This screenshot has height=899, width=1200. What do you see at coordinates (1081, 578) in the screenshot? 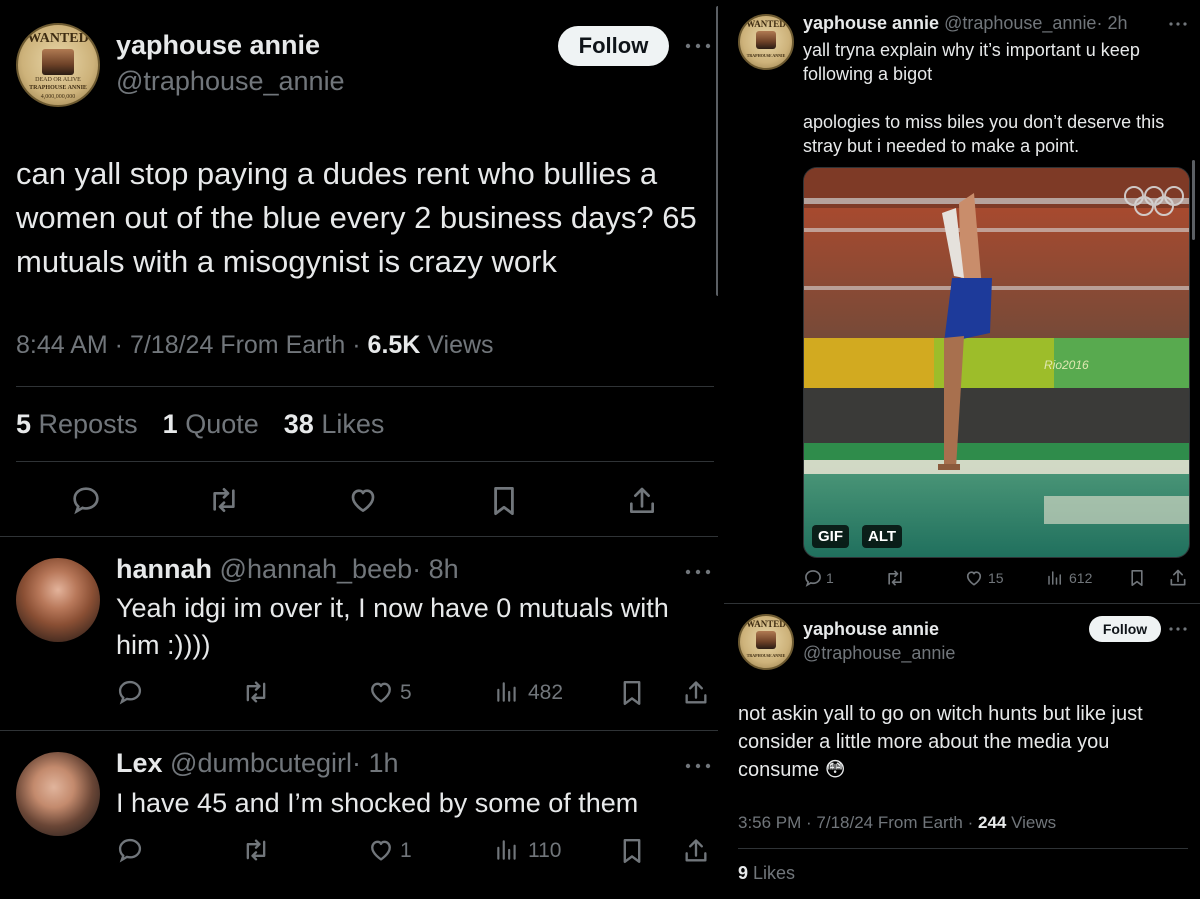
I see `view-count: 612` at bounding box center [1081, 578].